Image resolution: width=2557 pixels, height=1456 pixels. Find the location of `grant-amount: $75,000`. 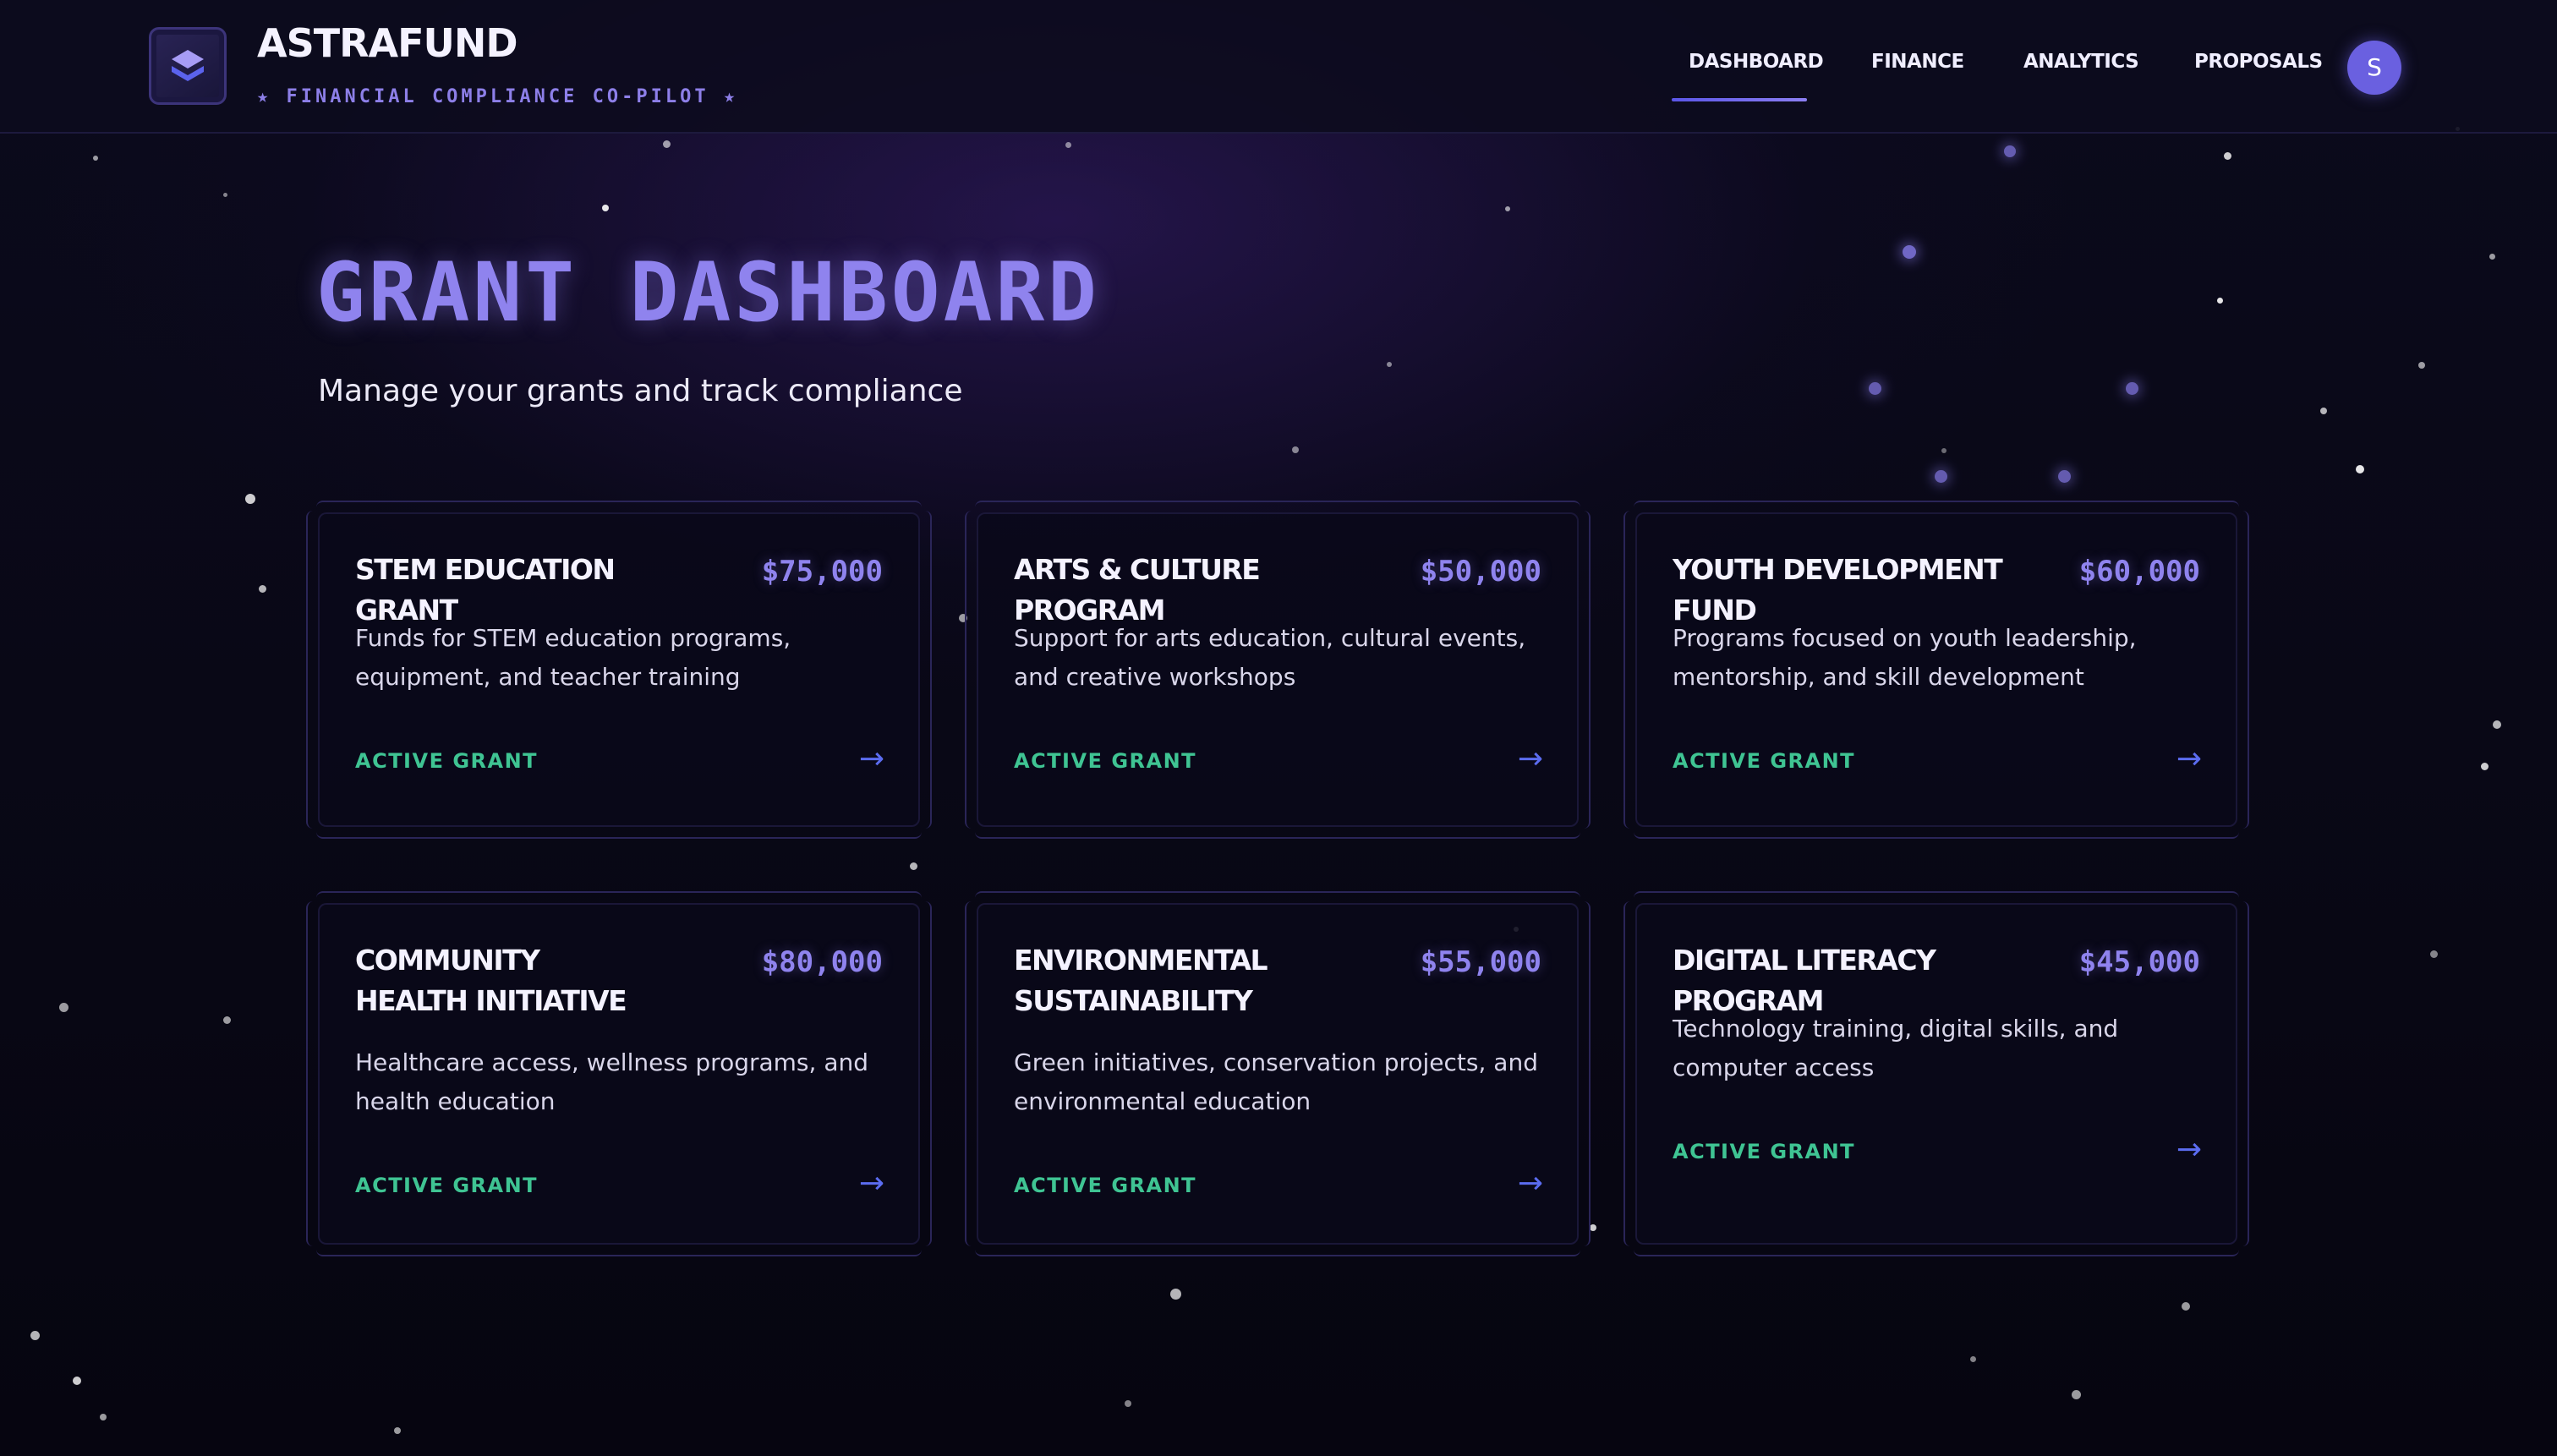

grant-amount: $75,000 is located at coordinates (822, 571).